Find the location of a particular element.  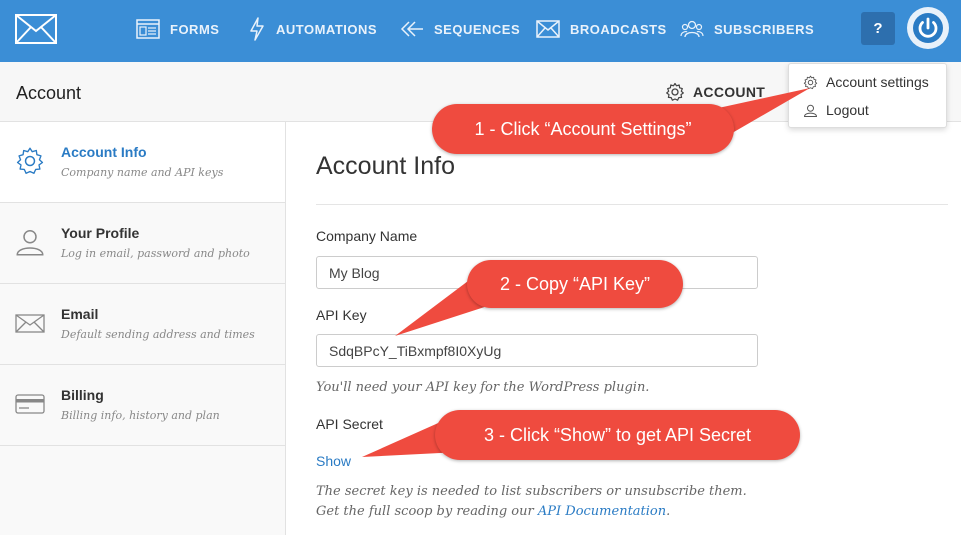

company-name-label: Company Name is located at coordinates (367, 236).